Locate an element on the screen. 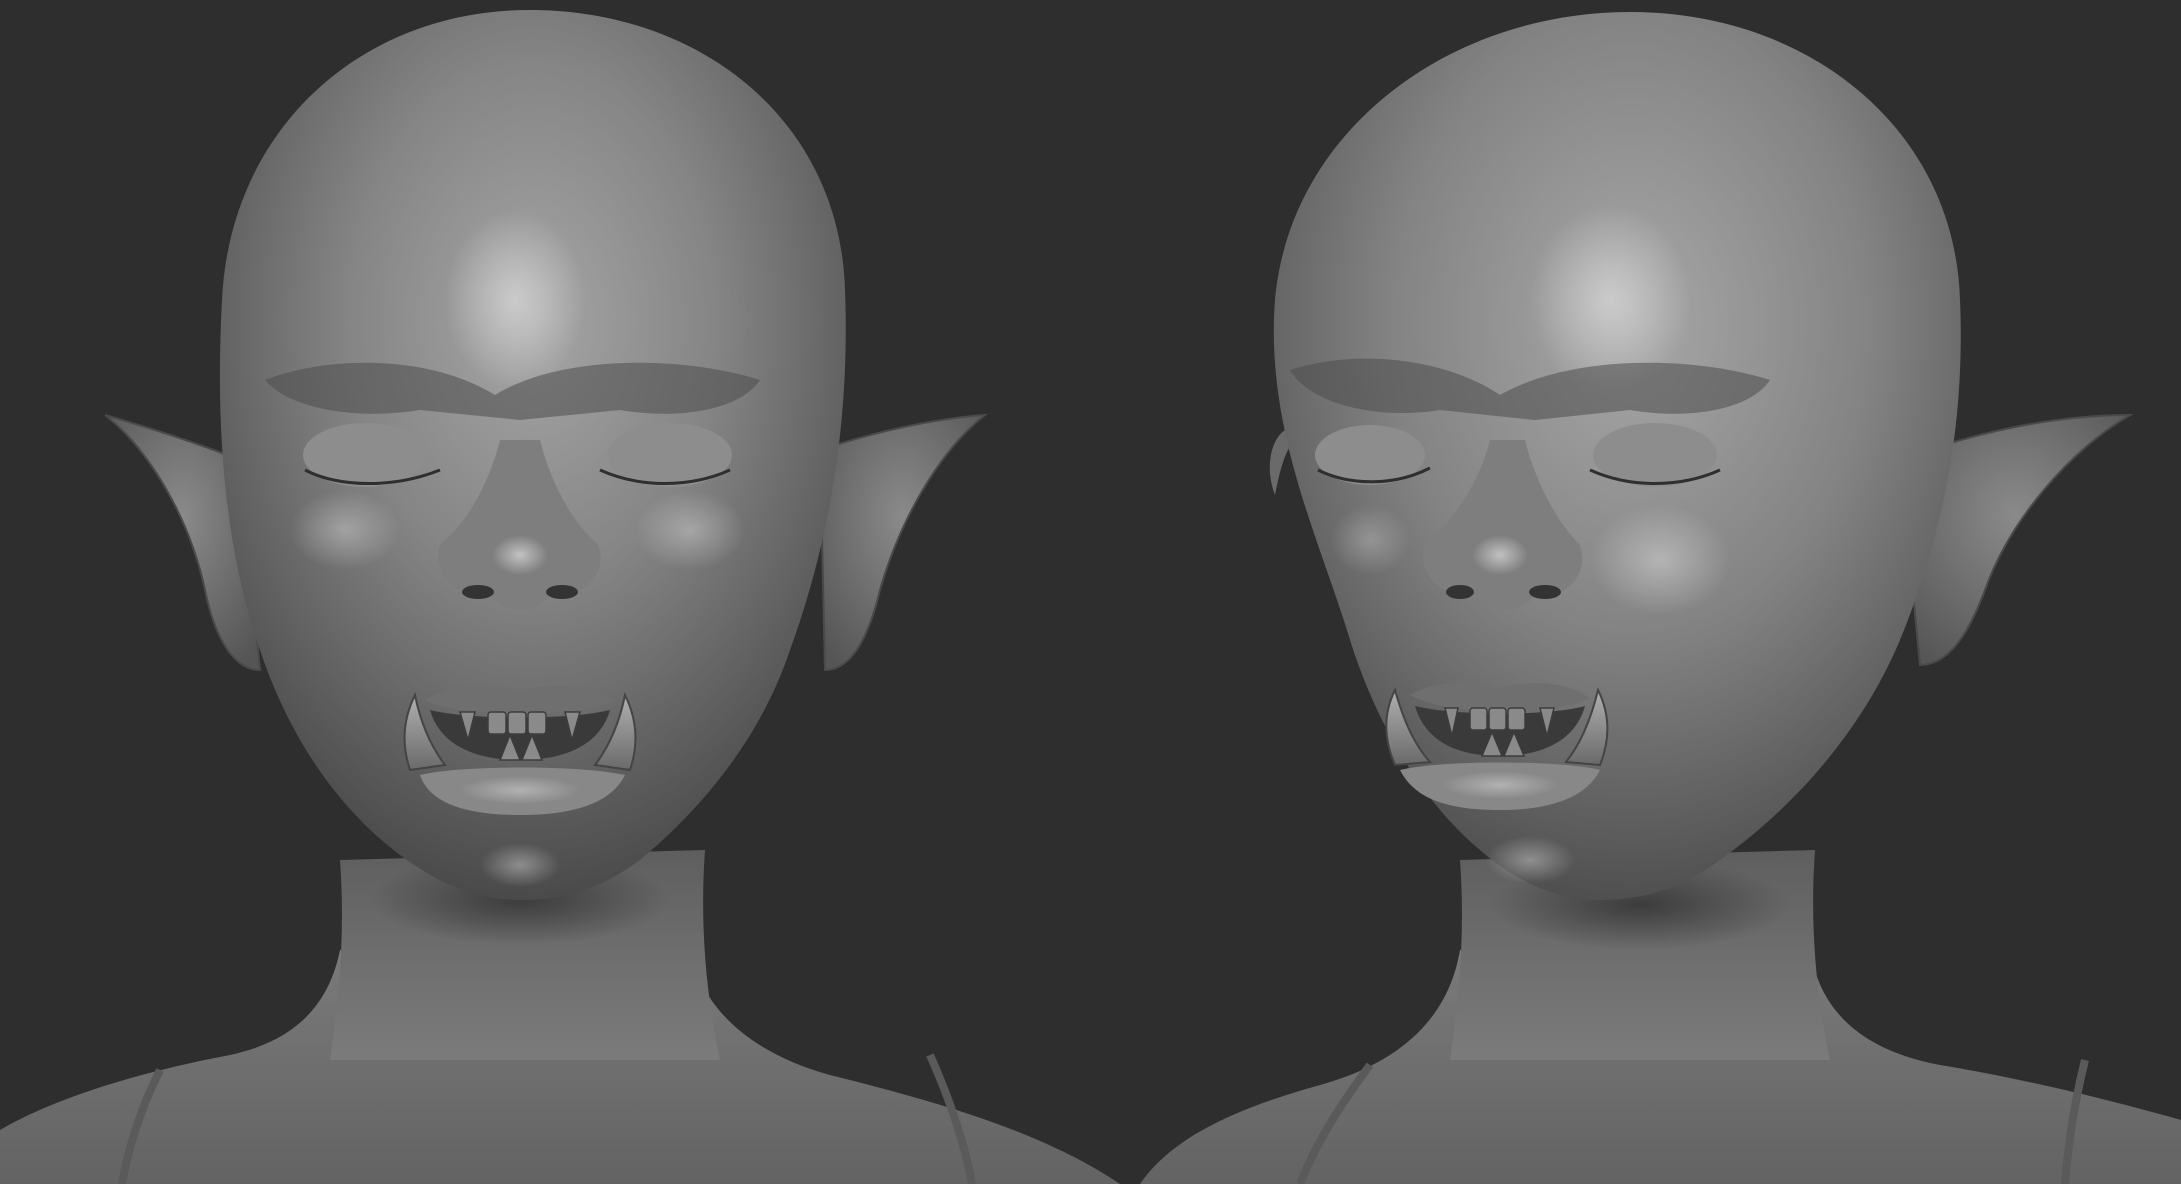  front-forehead-highlight is located at coordinates (515, 300).